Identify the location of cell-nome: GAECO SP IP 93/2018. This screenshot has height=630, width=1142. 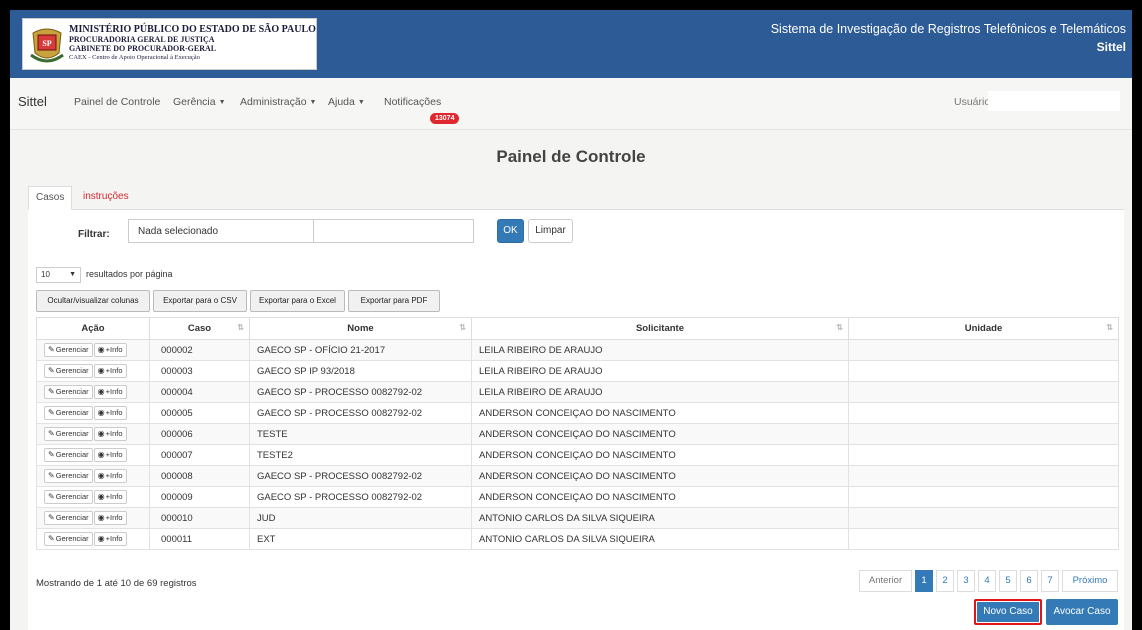
(360, 371).